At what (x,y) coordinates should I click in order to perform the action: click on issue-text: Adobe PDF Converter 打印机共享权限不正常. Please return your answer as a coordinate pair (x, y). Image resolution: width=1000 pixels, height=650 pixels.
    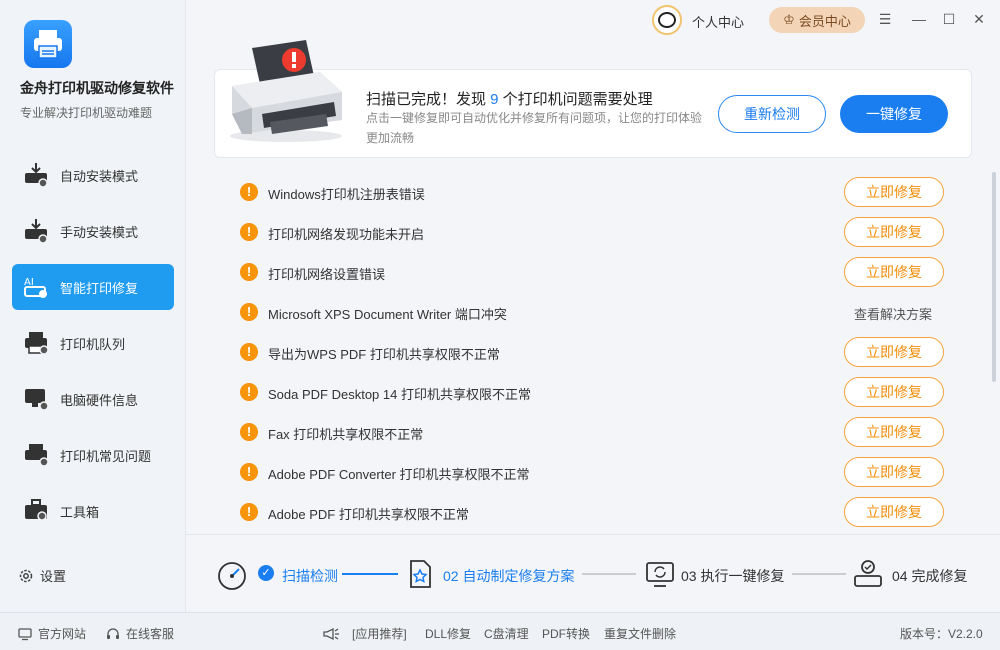
    Looking at the image, I should click on (399, 474).